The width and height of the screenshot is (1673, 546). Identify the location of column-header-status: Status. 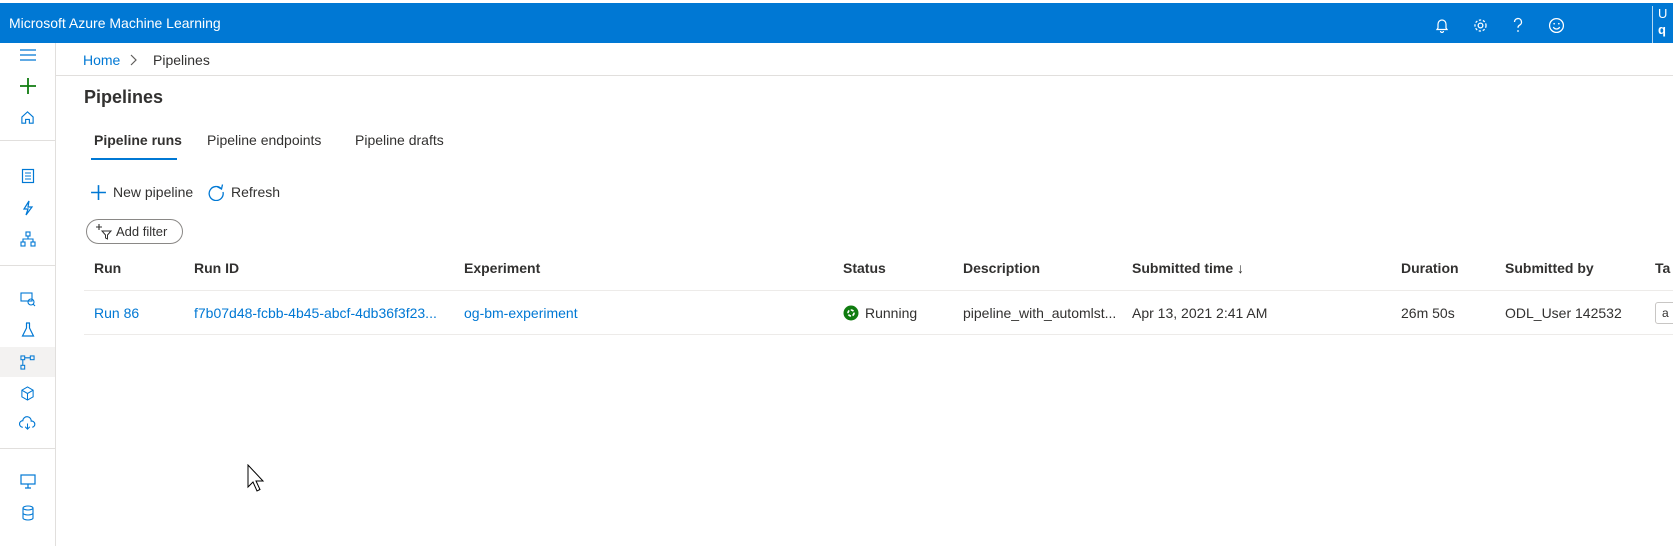
(864, 268).